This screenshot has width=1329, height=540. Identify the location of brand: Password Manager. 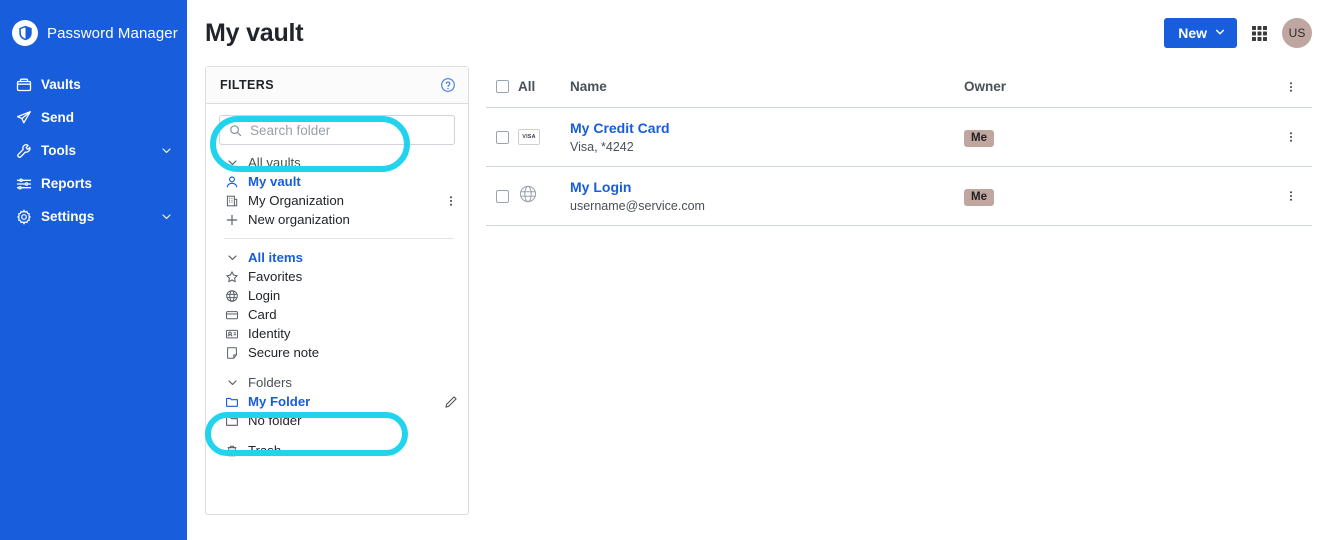
(93, 33).